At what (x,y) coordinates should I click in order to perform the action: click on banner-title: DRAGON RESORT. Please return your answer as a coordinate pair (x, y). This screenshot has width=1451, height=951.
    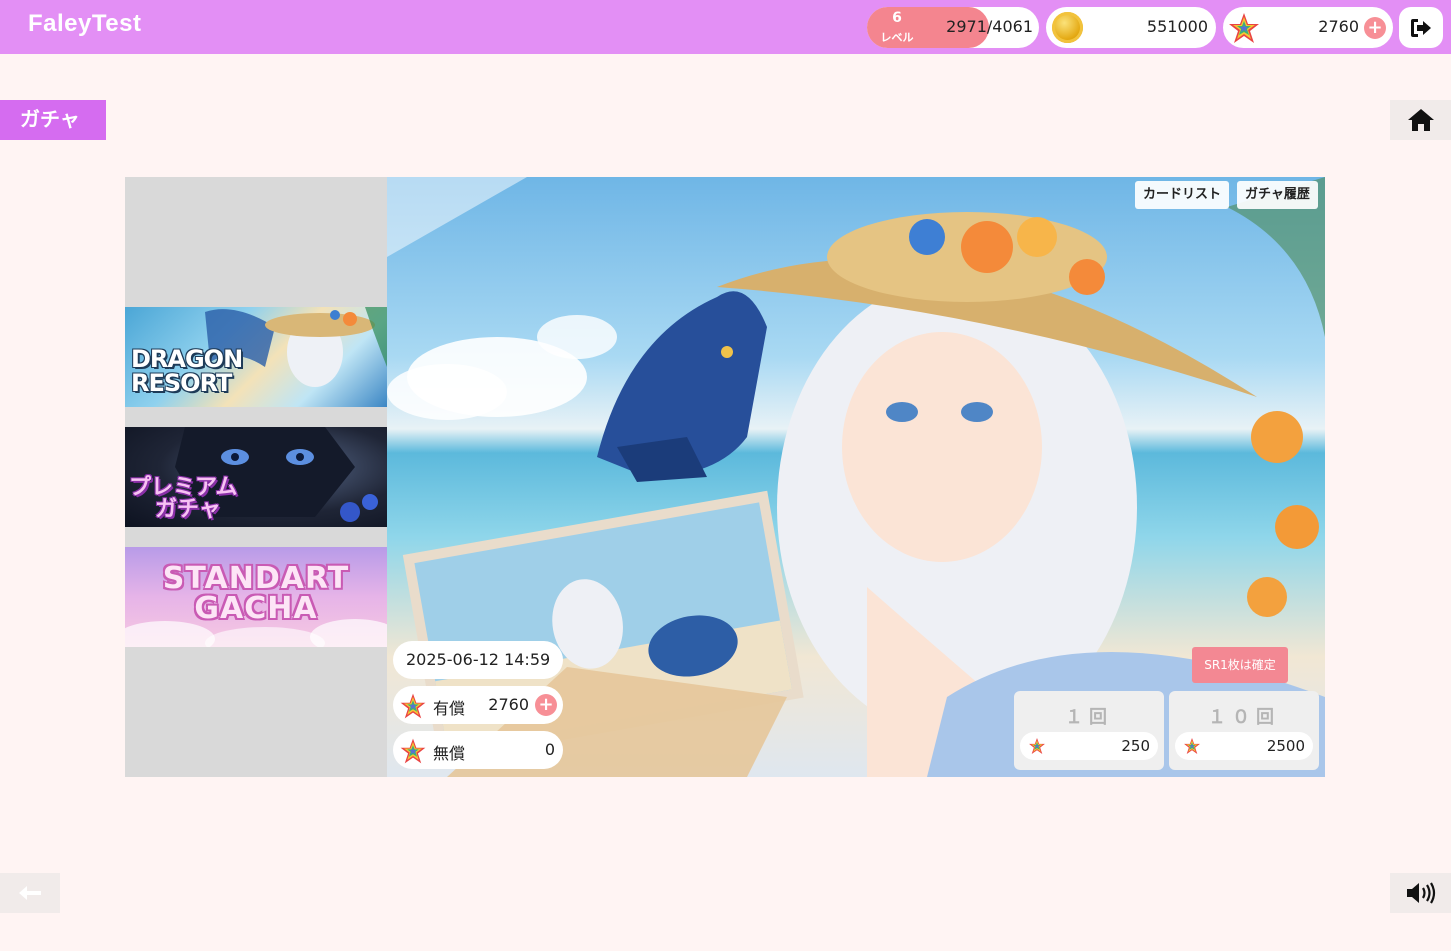
    Looking at the image, I should click on (187, 371).